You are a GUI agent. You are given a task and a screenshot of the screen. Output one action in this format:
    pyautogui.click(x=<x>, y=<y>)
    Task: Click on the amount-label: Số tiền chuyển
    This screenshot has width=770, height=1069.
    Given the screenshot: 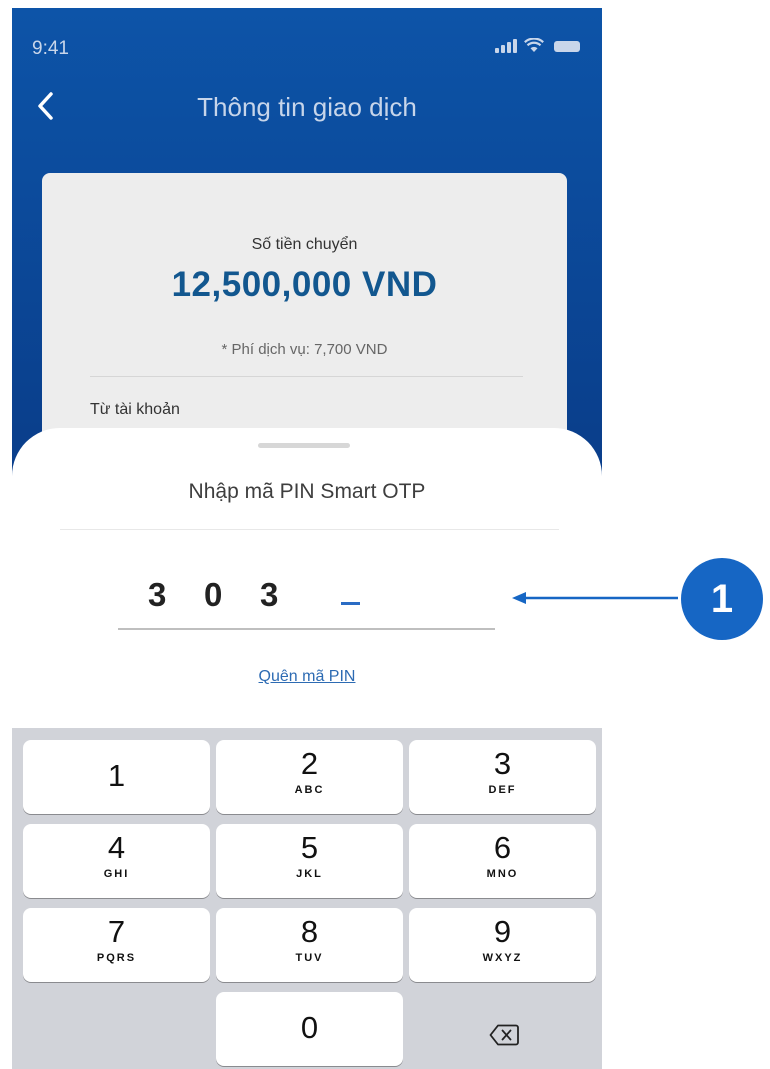 What is the action you would take?
    pyautogui.click(x=304, y=244)
    